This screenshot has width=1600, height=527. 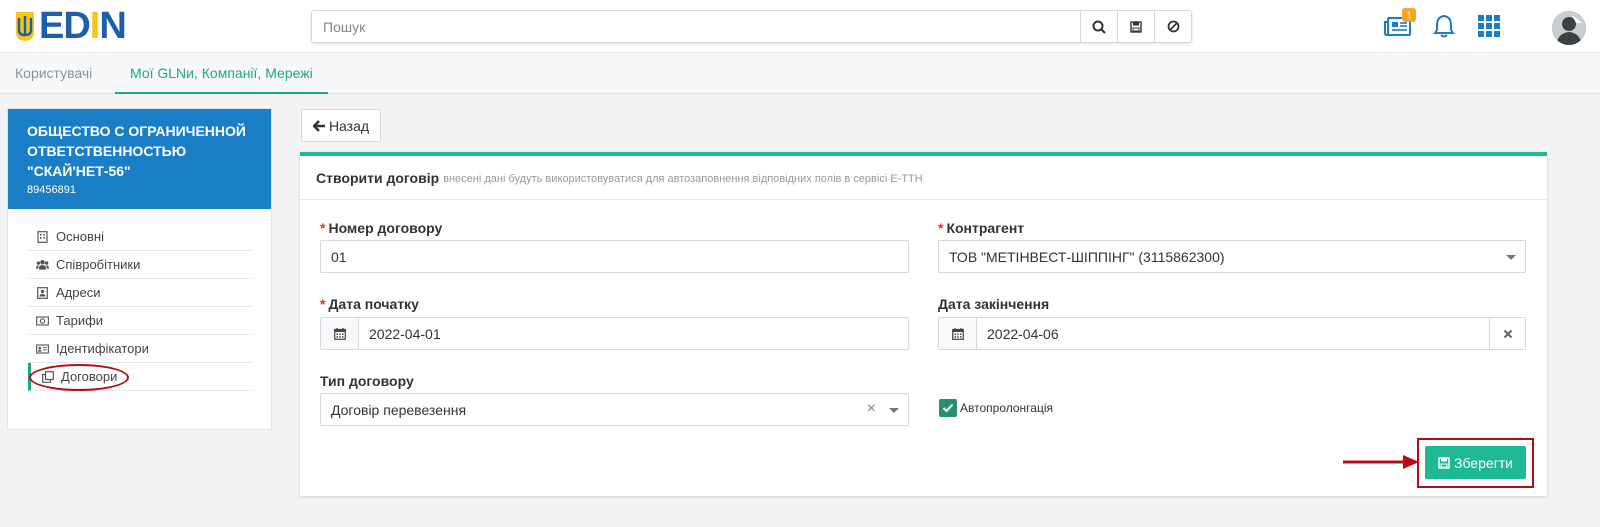 What do you see at coordinates (614, 256) in the screenshot?
I see `contract-number-input: 01` at bounding box center [614, 256].